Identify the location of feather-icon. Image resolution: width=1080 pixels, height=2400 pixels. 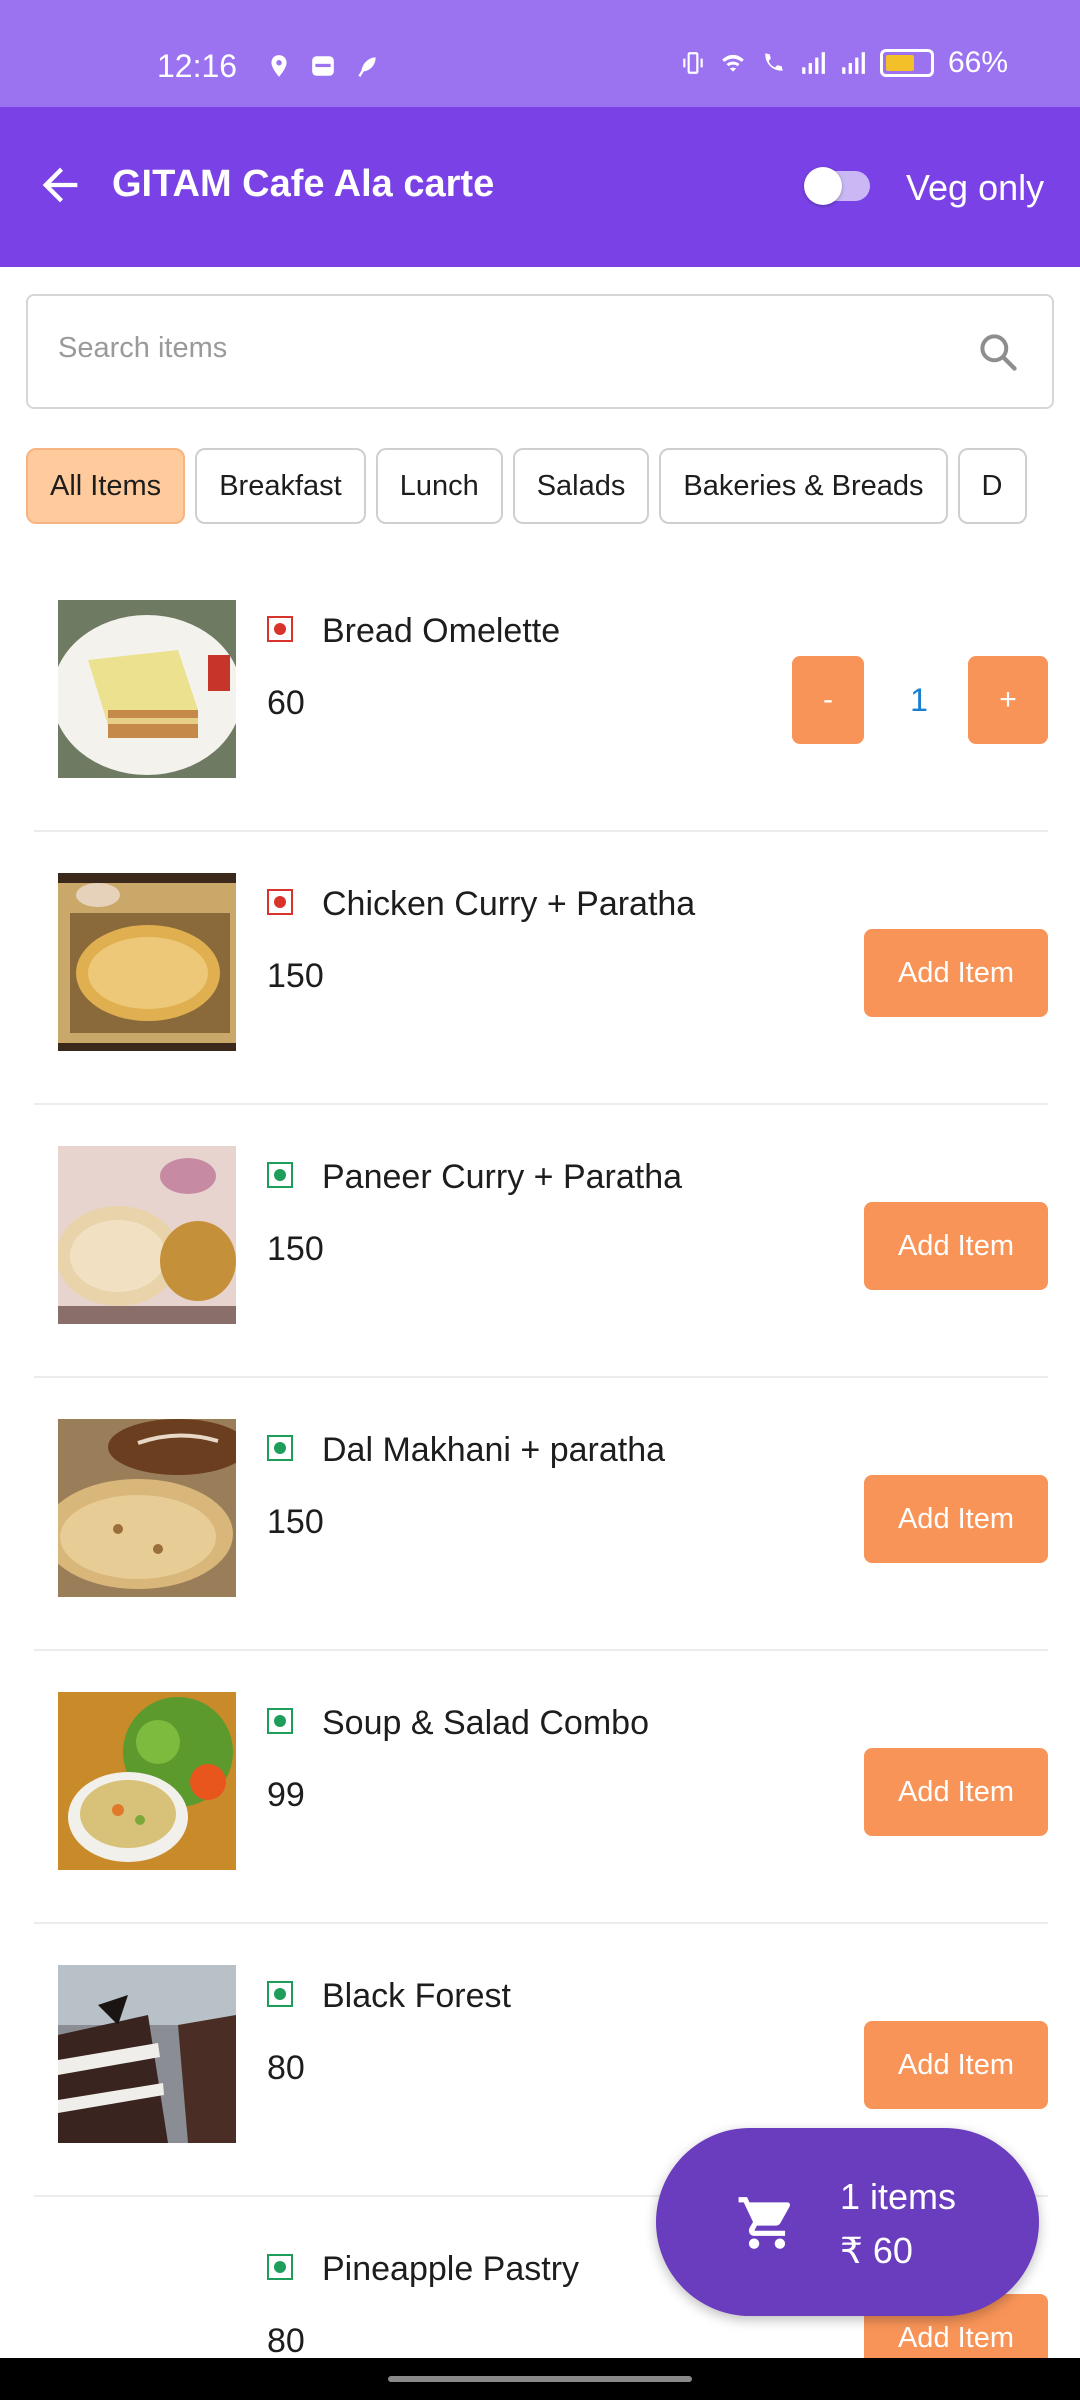
(367, 67).